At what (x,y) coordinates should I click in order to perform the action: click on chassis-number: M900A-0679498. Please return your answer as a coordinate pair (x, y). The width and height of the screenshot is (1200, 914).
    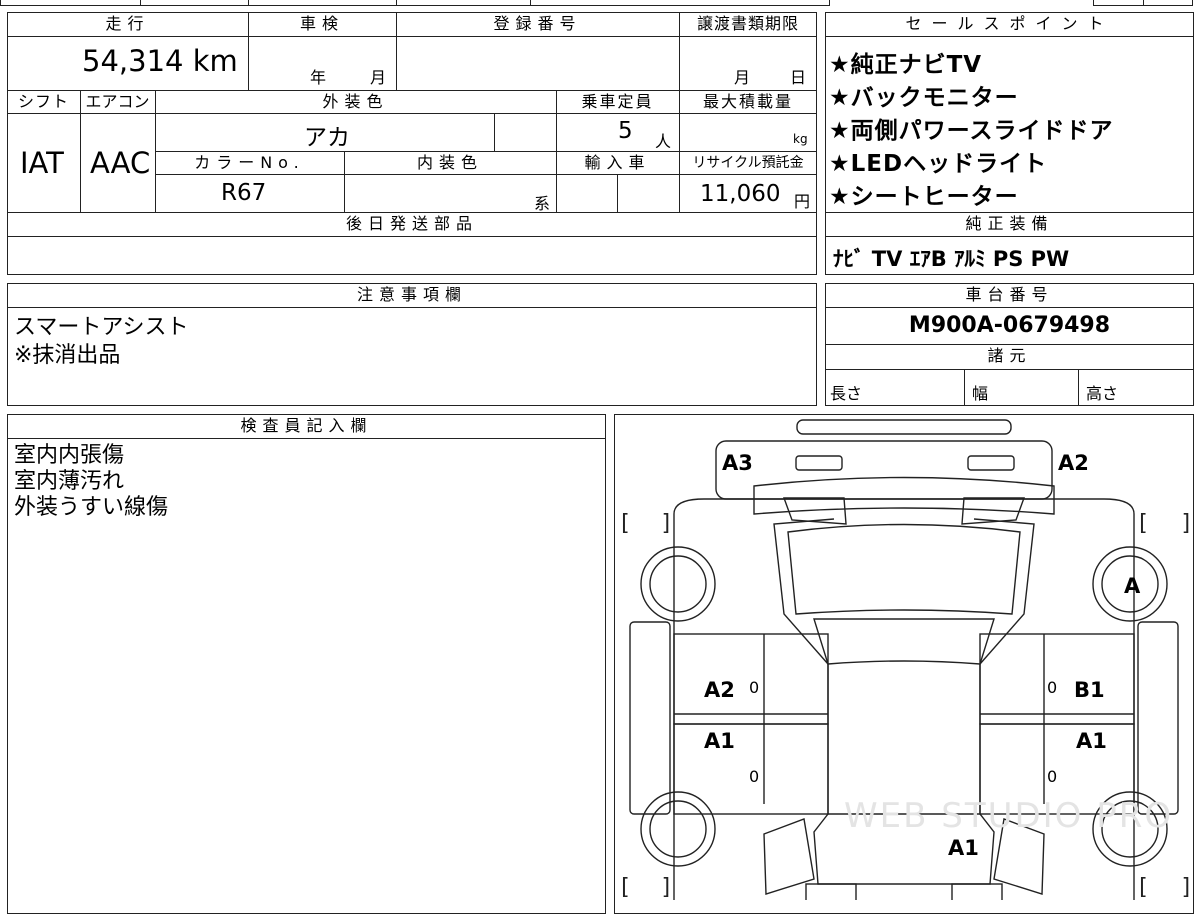
    Looking at the image, I should click on (1009, 325).